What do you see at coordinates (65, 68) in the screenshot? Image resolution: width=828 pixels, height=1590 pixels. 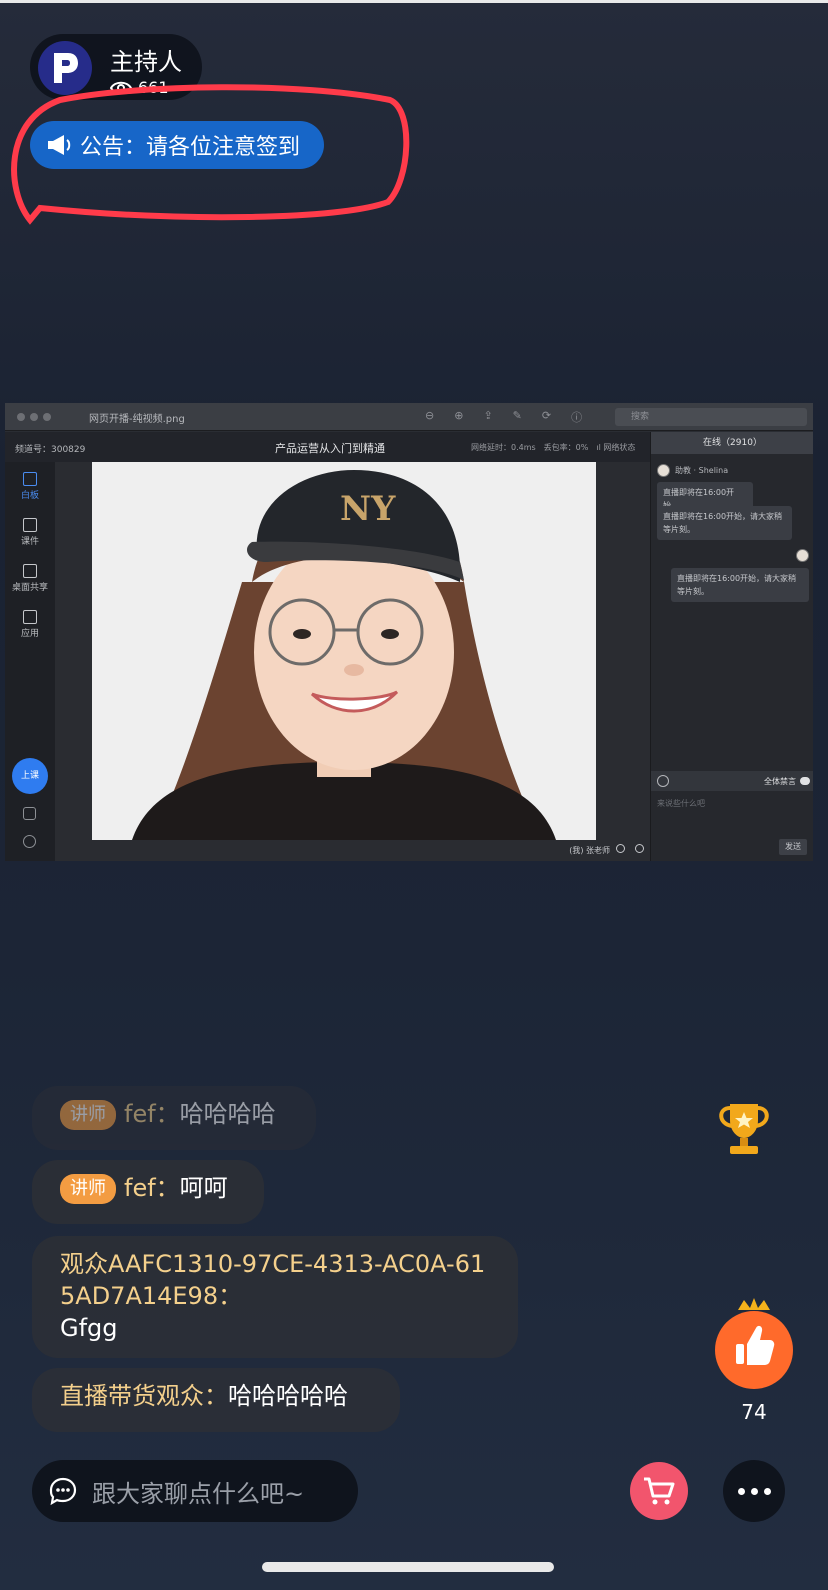 I see `brand-p-logo-icon` at bounding box center [65, 68].